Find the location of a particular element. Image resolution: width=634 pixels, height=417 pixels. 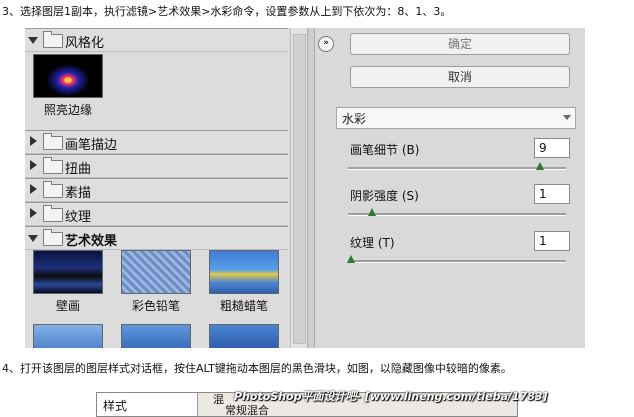

category-label: 素描 is located at coordinates (78, 193).